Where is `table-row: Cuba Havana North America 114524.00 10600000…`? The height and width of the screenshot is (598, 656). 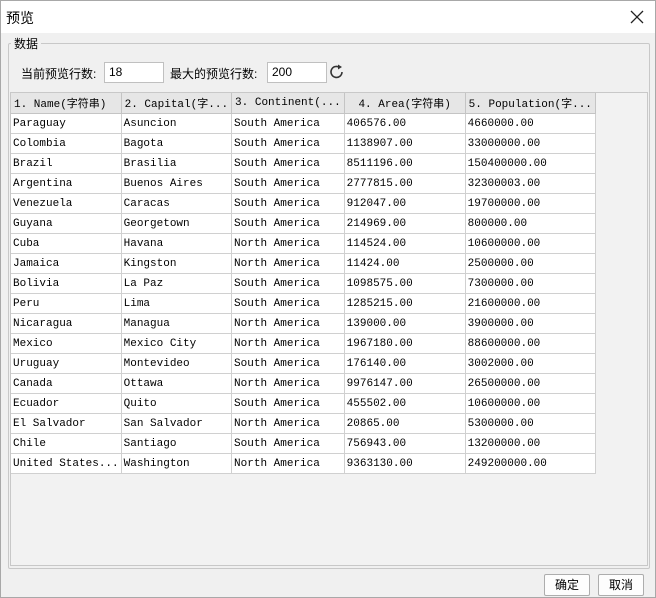 table-row: Cuba Havana North America 114524.00 10600000… is located at coordinates (303, 243).